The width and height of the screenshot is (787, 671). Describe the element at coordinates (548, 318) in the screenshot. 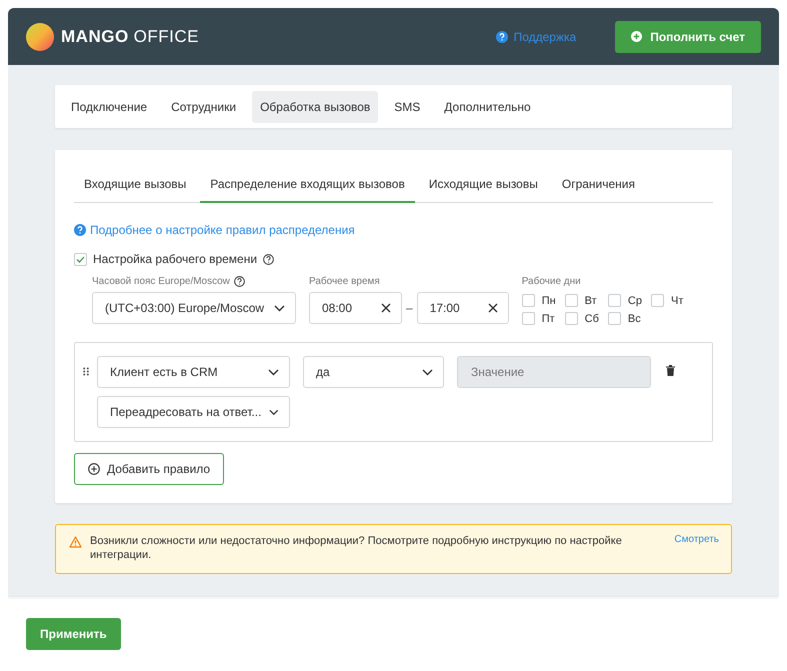

I see `day-label: Пт` at that location.